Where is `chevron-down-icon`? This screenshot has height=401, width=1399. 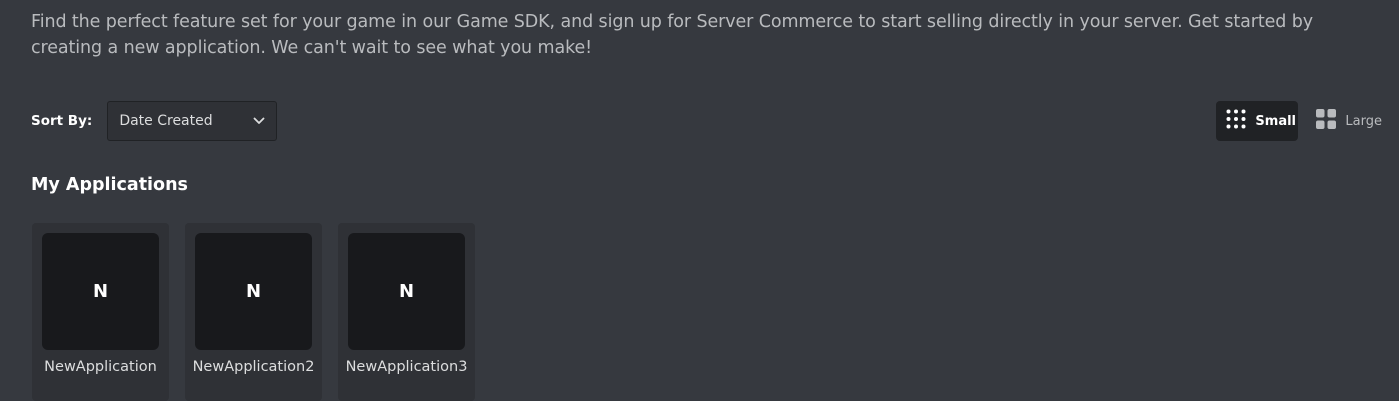 chevron-down-icon is located at coordinates (259, 121).